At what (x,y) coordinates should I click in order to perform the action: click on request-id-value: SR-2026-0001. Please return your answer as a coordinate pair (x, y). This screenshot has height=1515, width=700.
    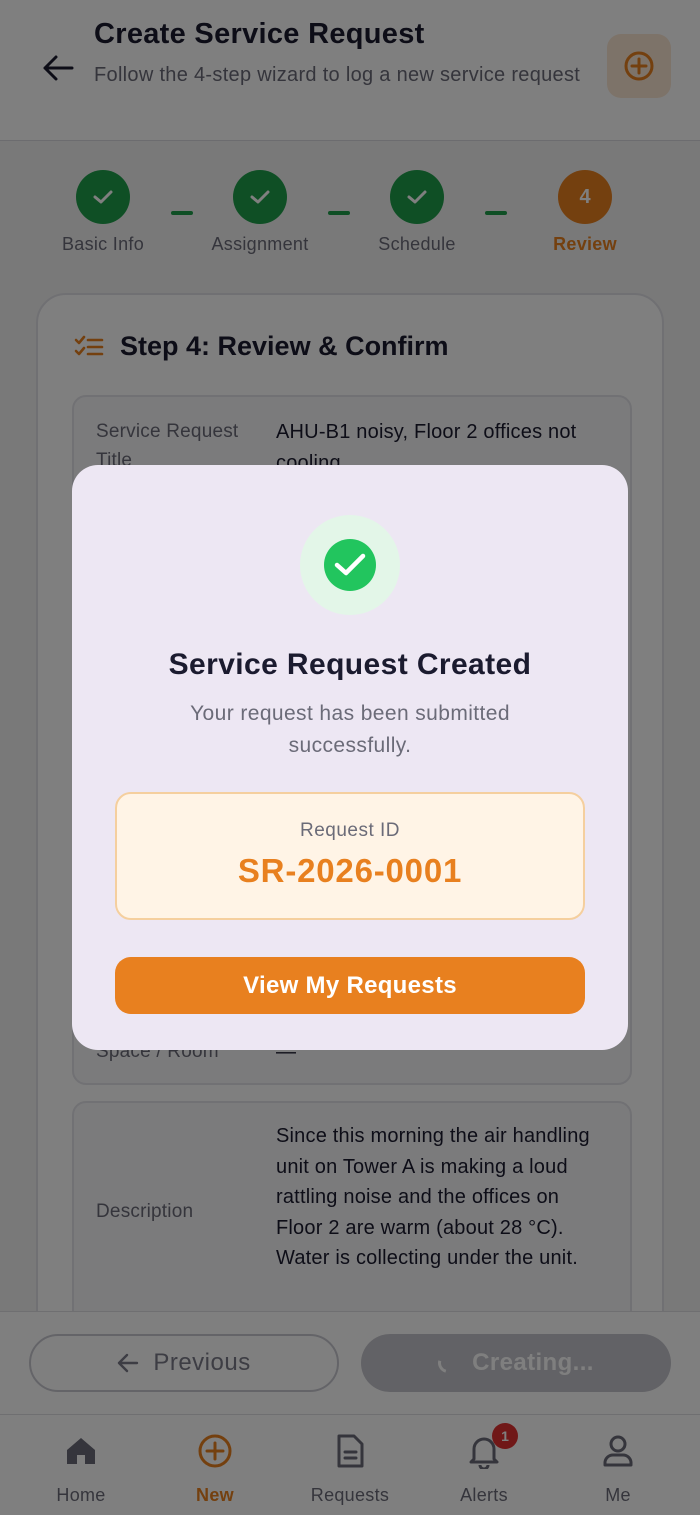
    Looking at the image, I should click on (350, 870).